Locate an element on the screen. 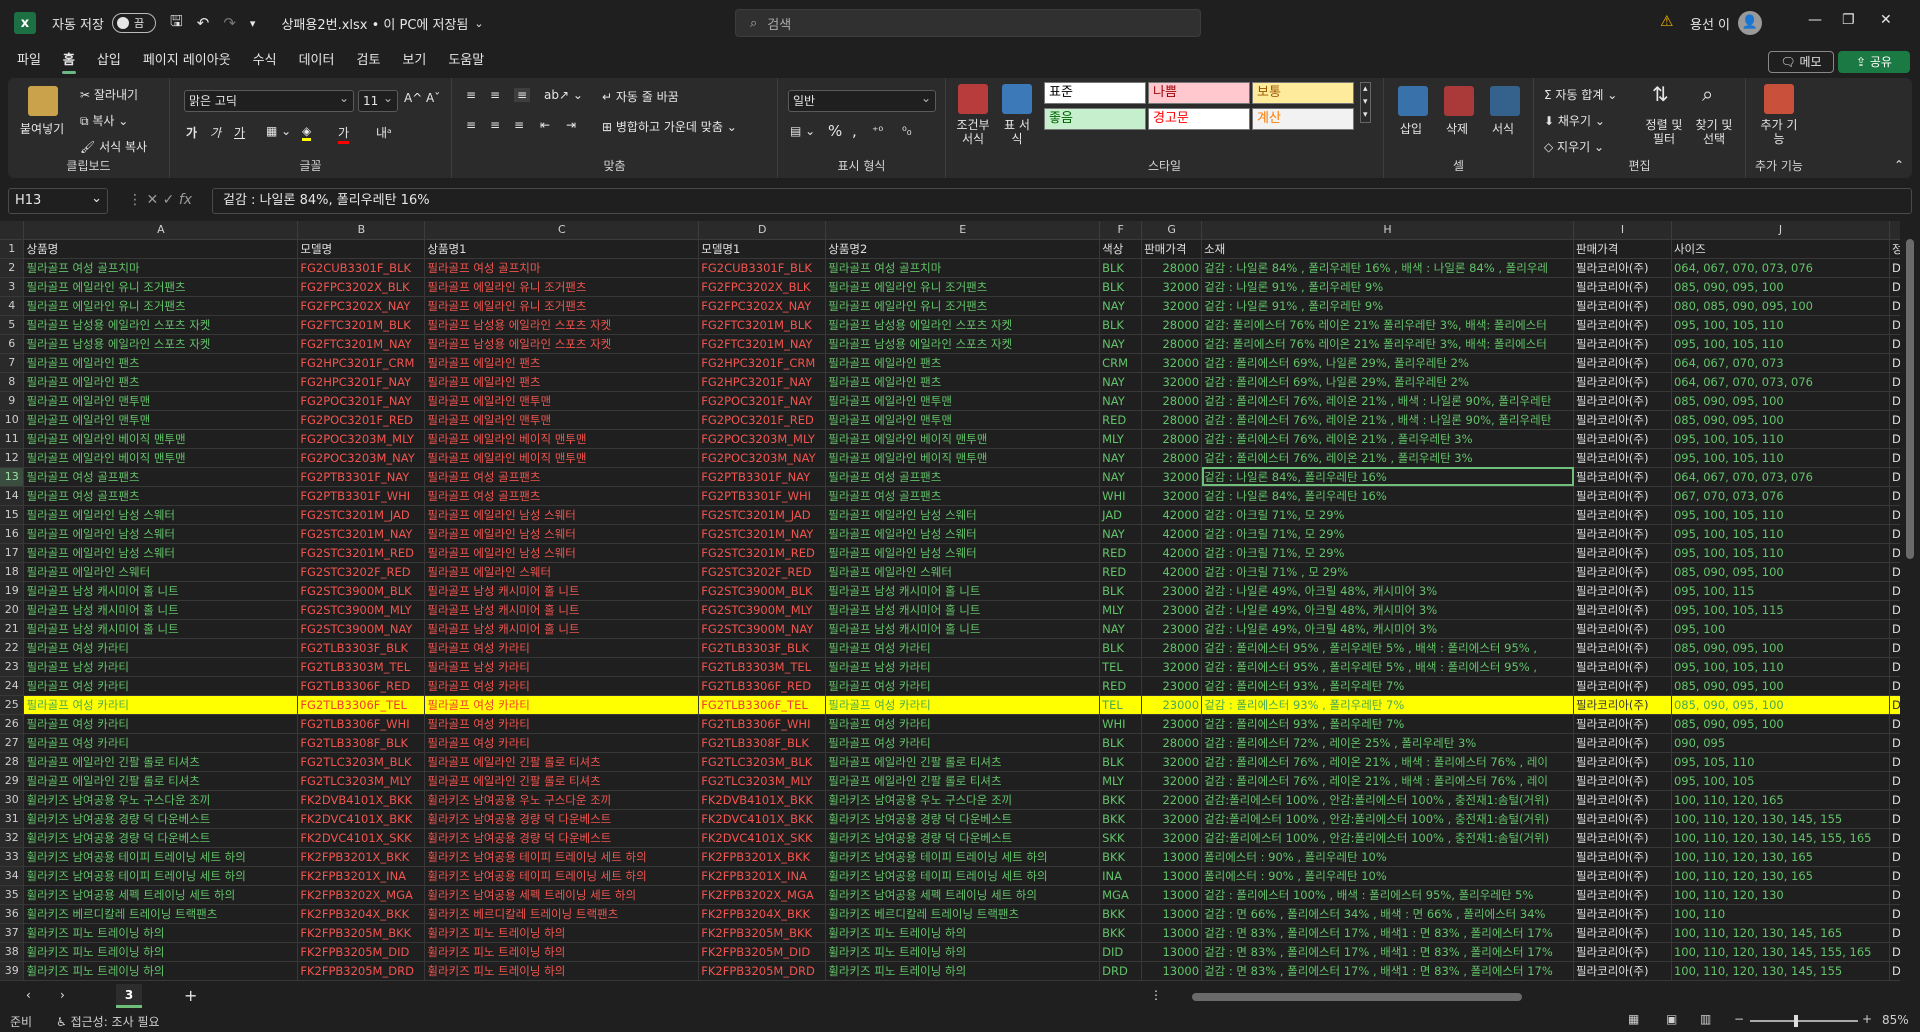 This screenshot has width=1920, height=1032. autosum-button: Σ 자동 합계 ⌄ is located at coordinates (1580, 94).